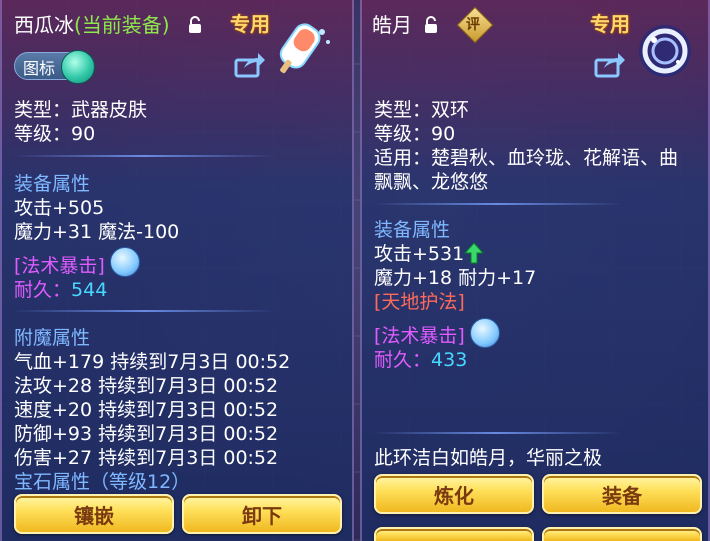  Describe the element at coordinates (474, 253) in the screenshot. I see `up-arrow-icon` at that location.